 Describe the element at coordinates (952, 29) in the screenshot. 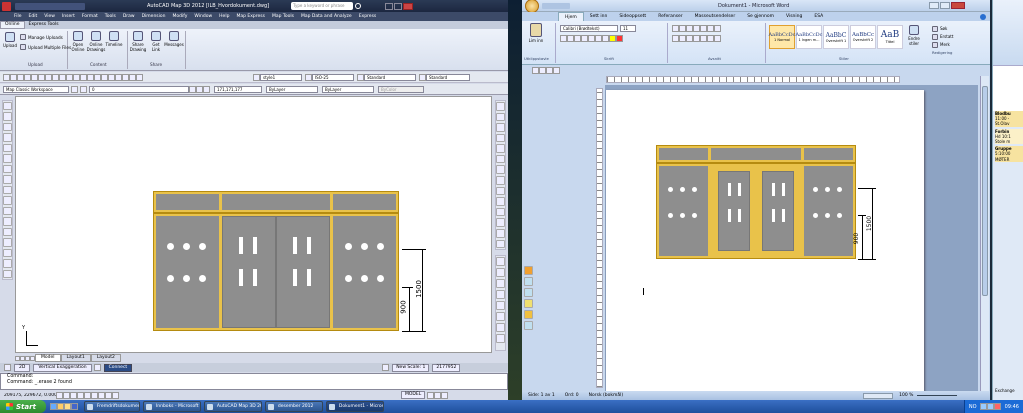

I see `find-button: Søk` at that location.